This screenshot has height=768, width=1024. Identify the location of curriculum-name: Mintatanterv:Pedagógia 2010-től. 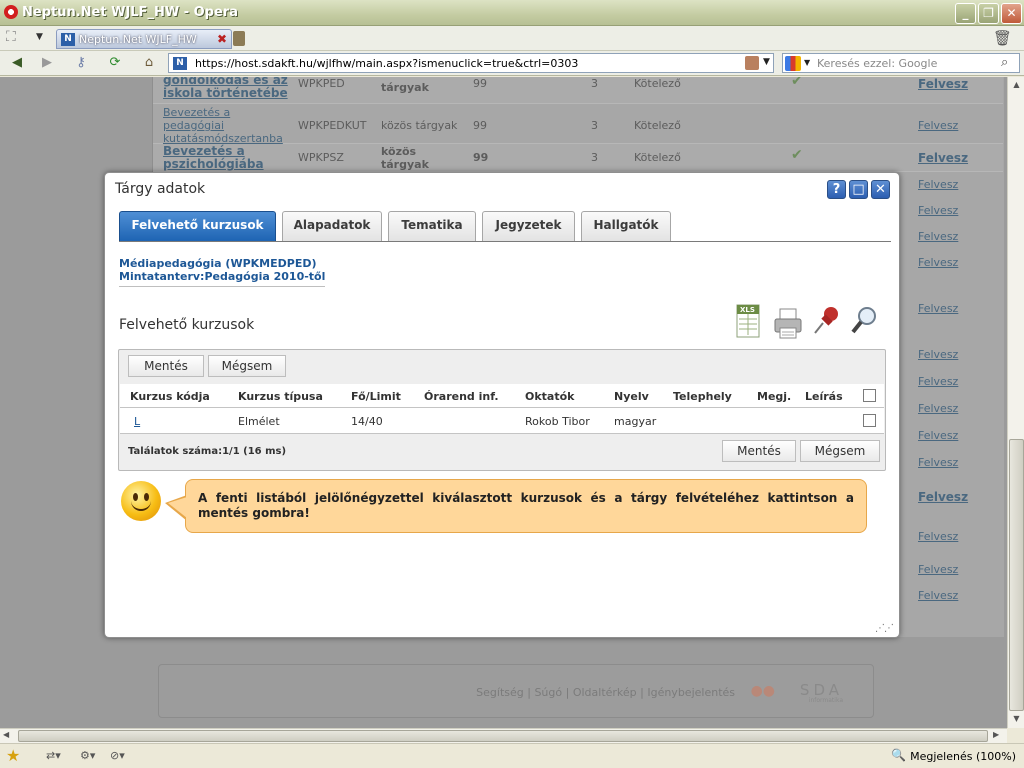
(222, 276).